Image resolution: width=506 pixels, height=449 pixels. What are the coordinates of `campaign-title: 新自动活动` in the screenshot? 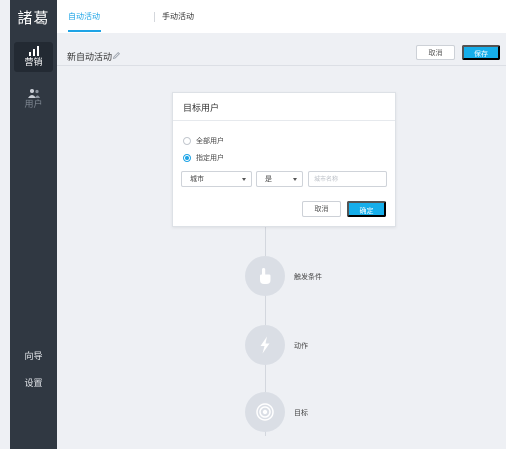 It's located at (90, 58).